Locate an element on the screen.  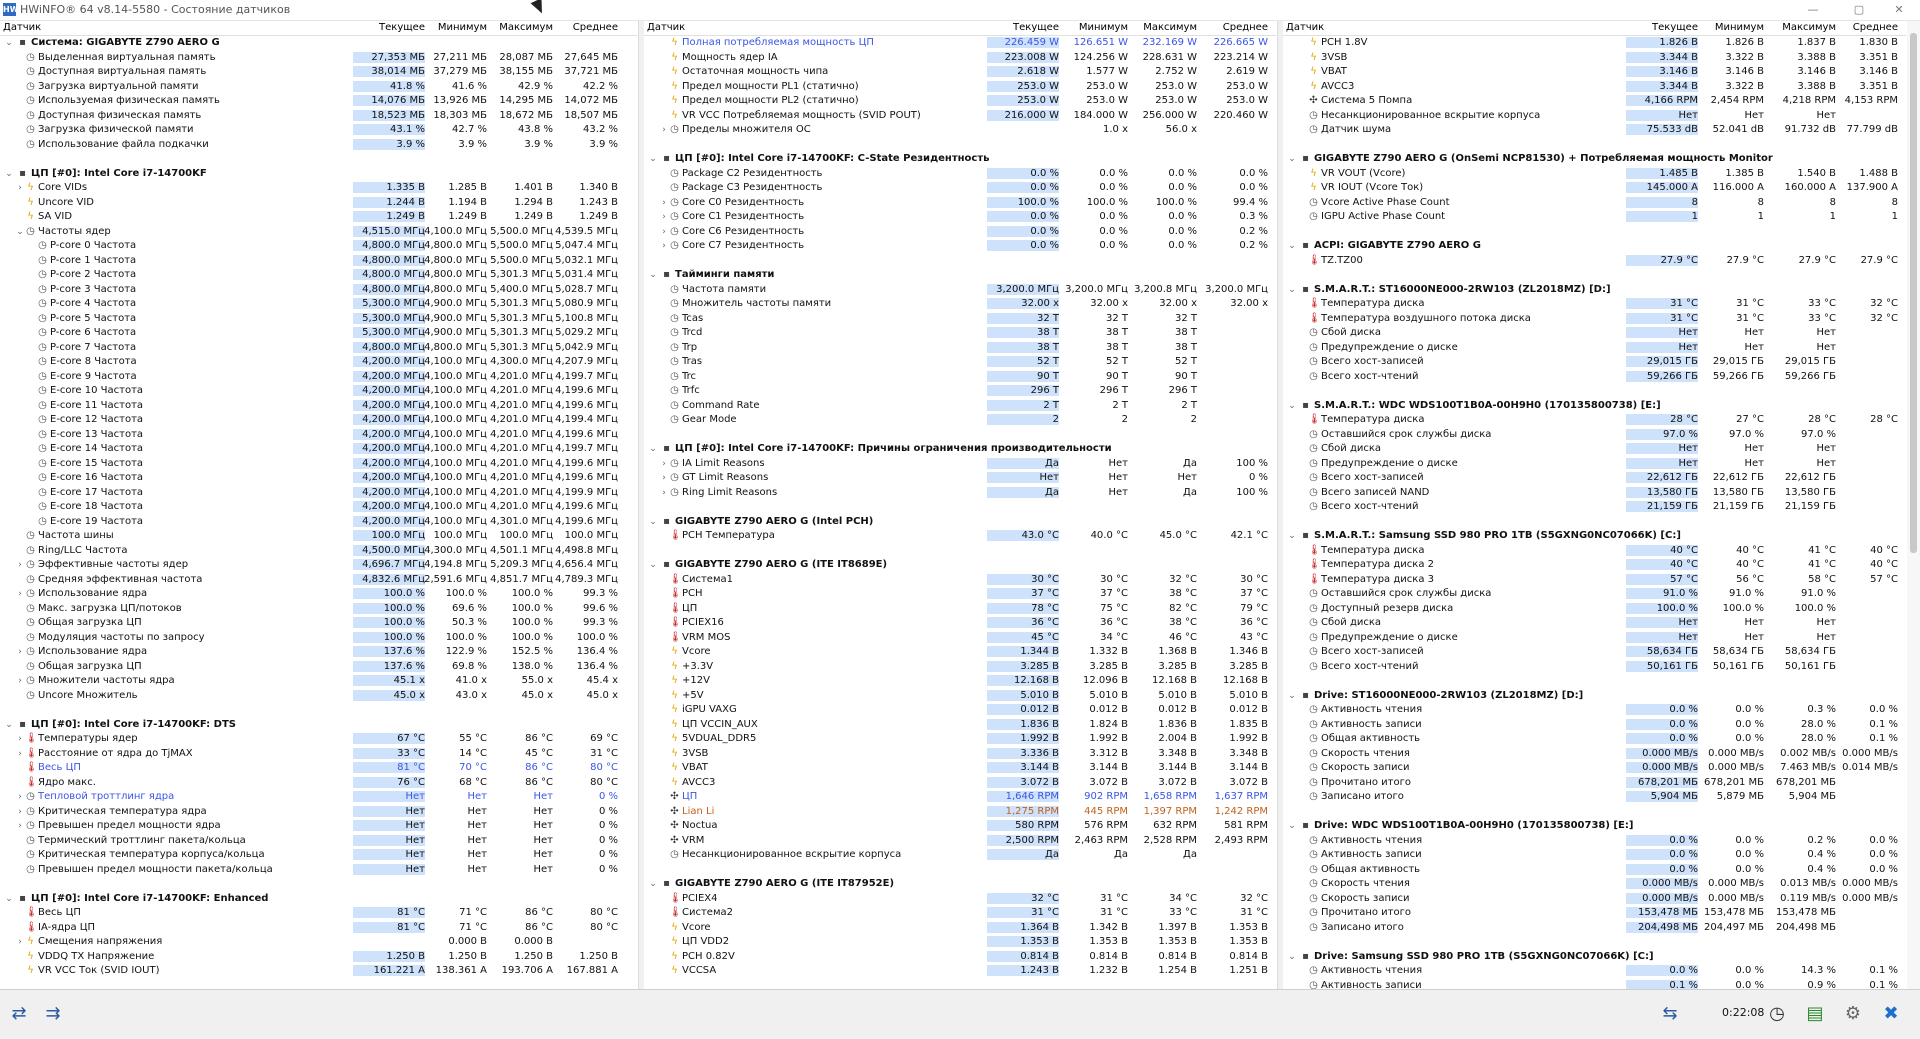
sensor-row: ✣ ЦП 1,646 RPM 902 RPM 1,658 RPM 1,637 RPM is located at coordinates (960, 797).